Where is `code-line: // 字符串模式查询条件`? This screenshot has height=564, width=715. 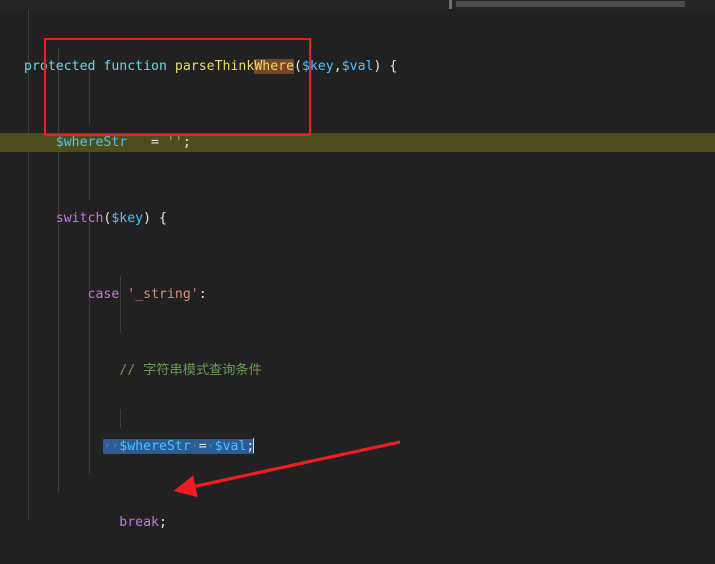
code-line: // 字符串模式查询条件 is located at coordinates (357, 370).